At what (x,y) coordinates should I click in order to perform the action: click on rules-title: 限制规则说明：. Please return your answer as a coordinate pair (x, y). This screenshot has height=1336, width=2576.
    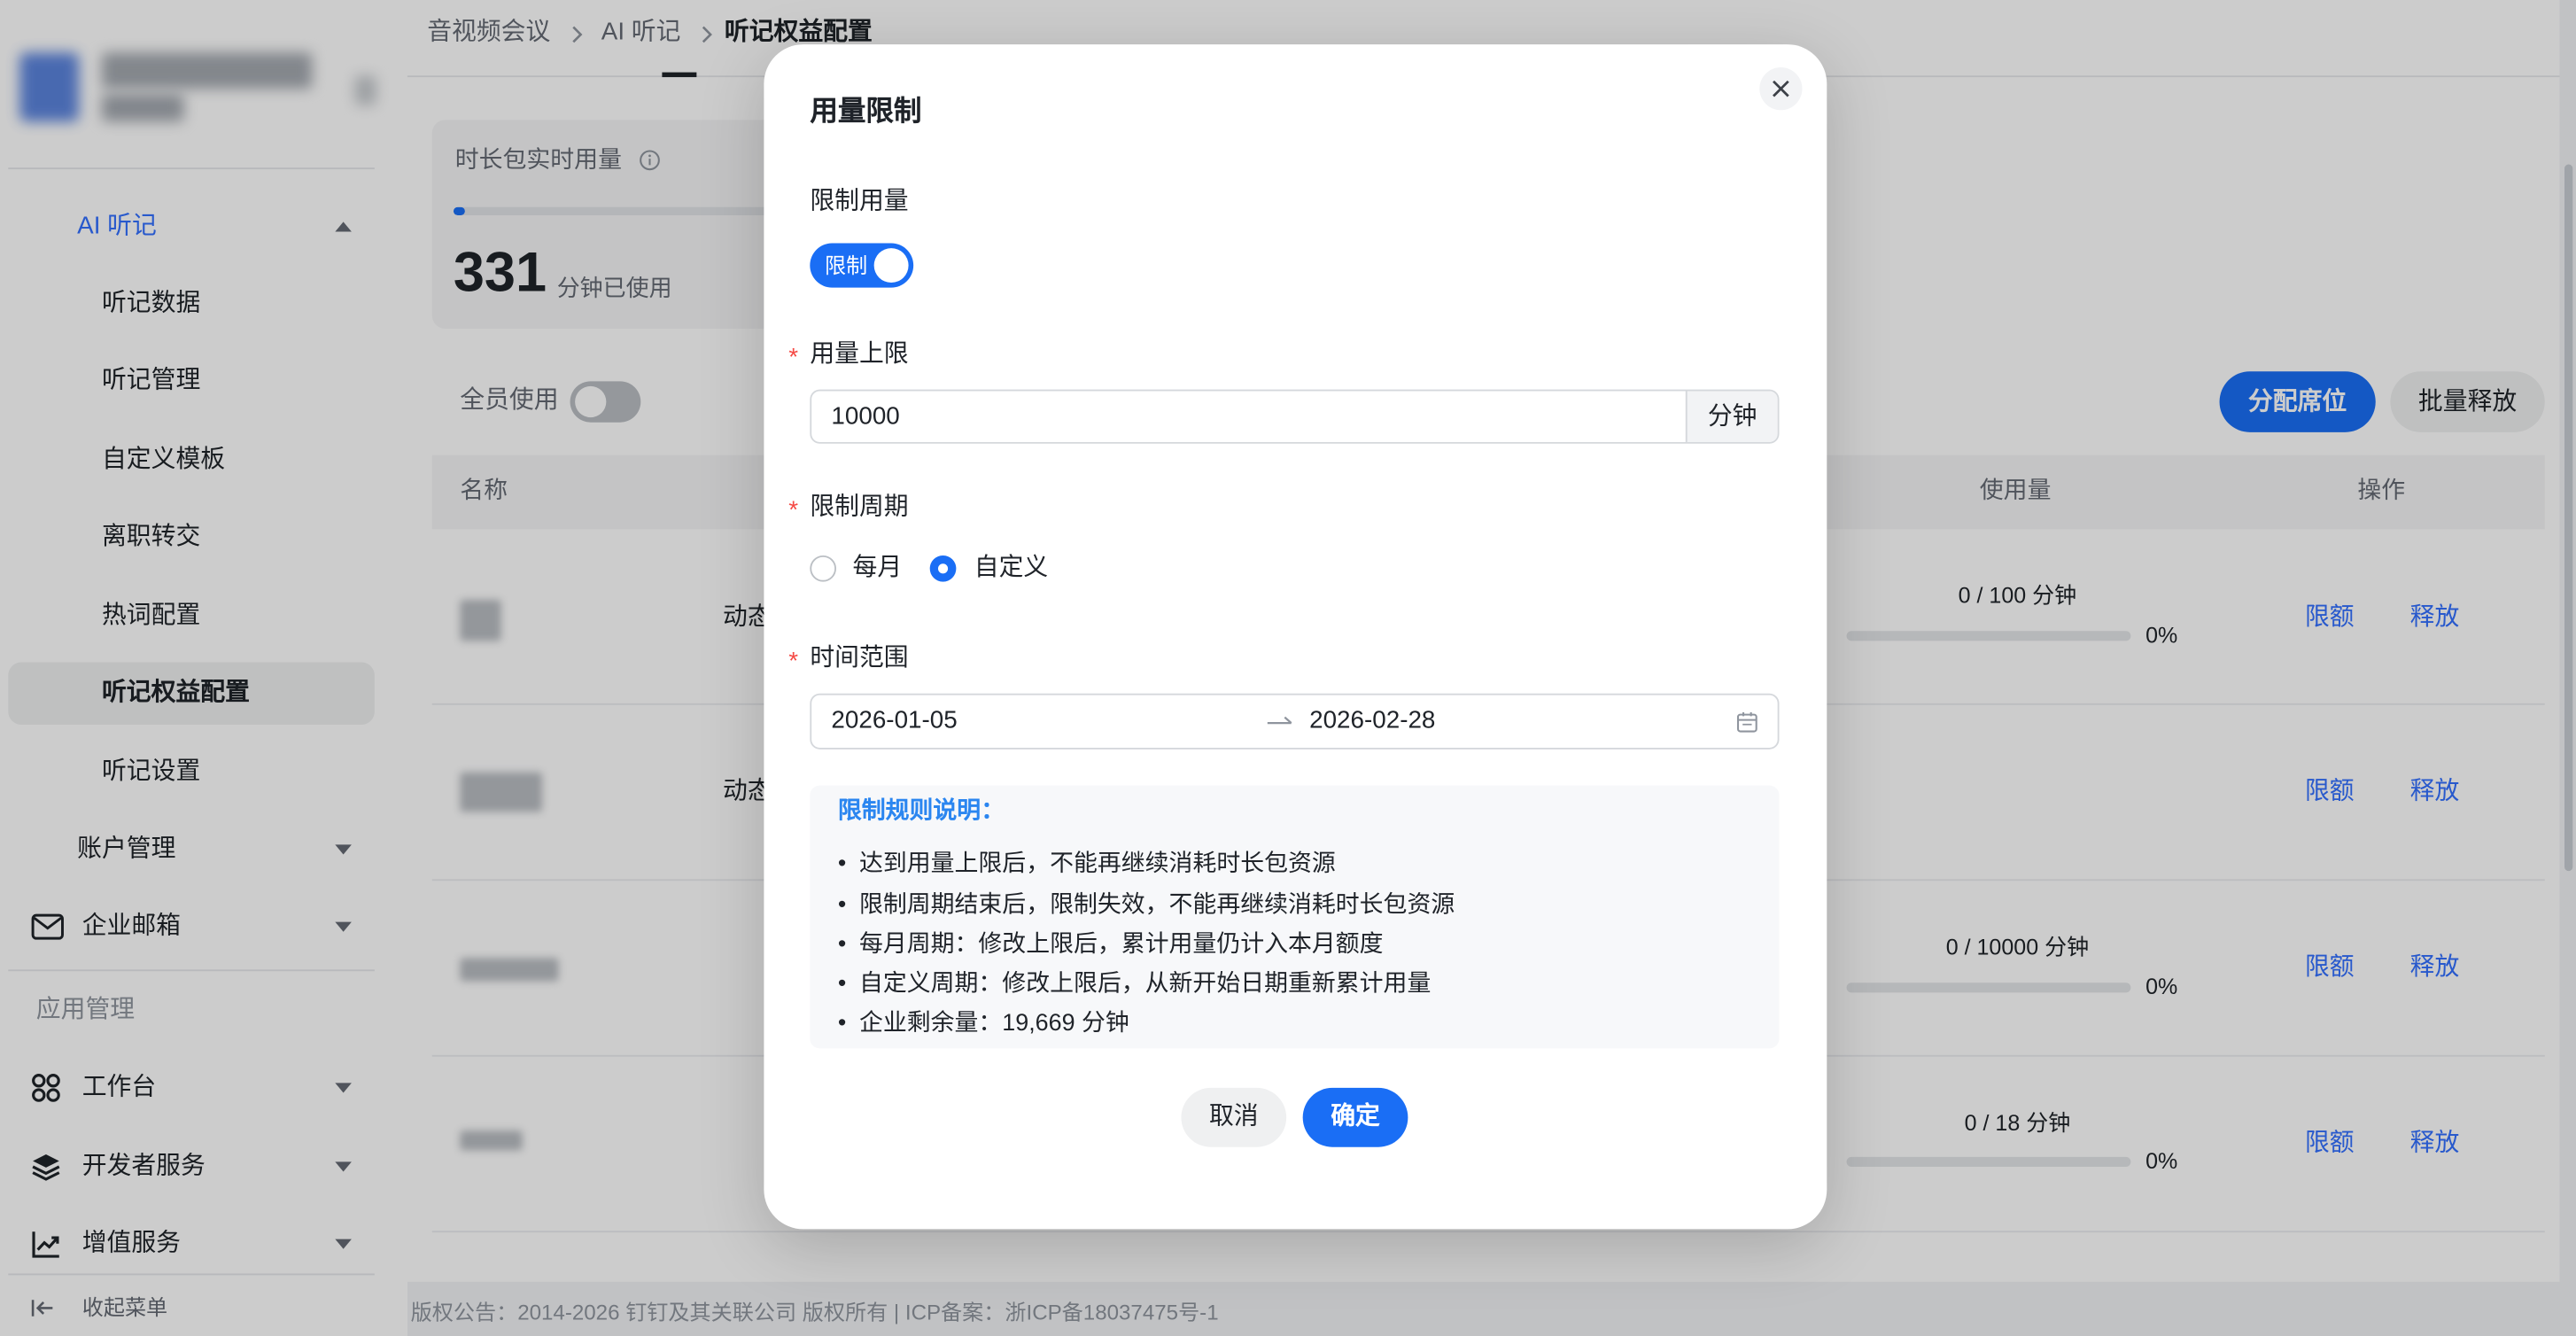
    Looking at the image, I should click on (921, 812).